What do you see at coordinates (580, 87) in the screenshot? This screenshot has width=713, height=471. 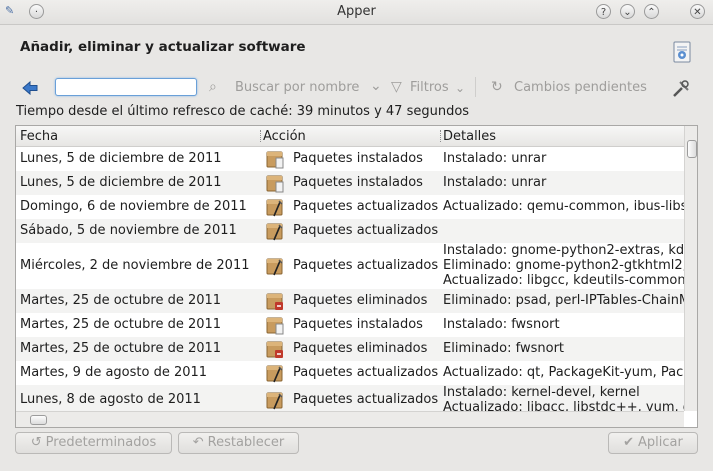 I see `pending-changes-button: Cambios pendientes` at bounding box center [580, 87].